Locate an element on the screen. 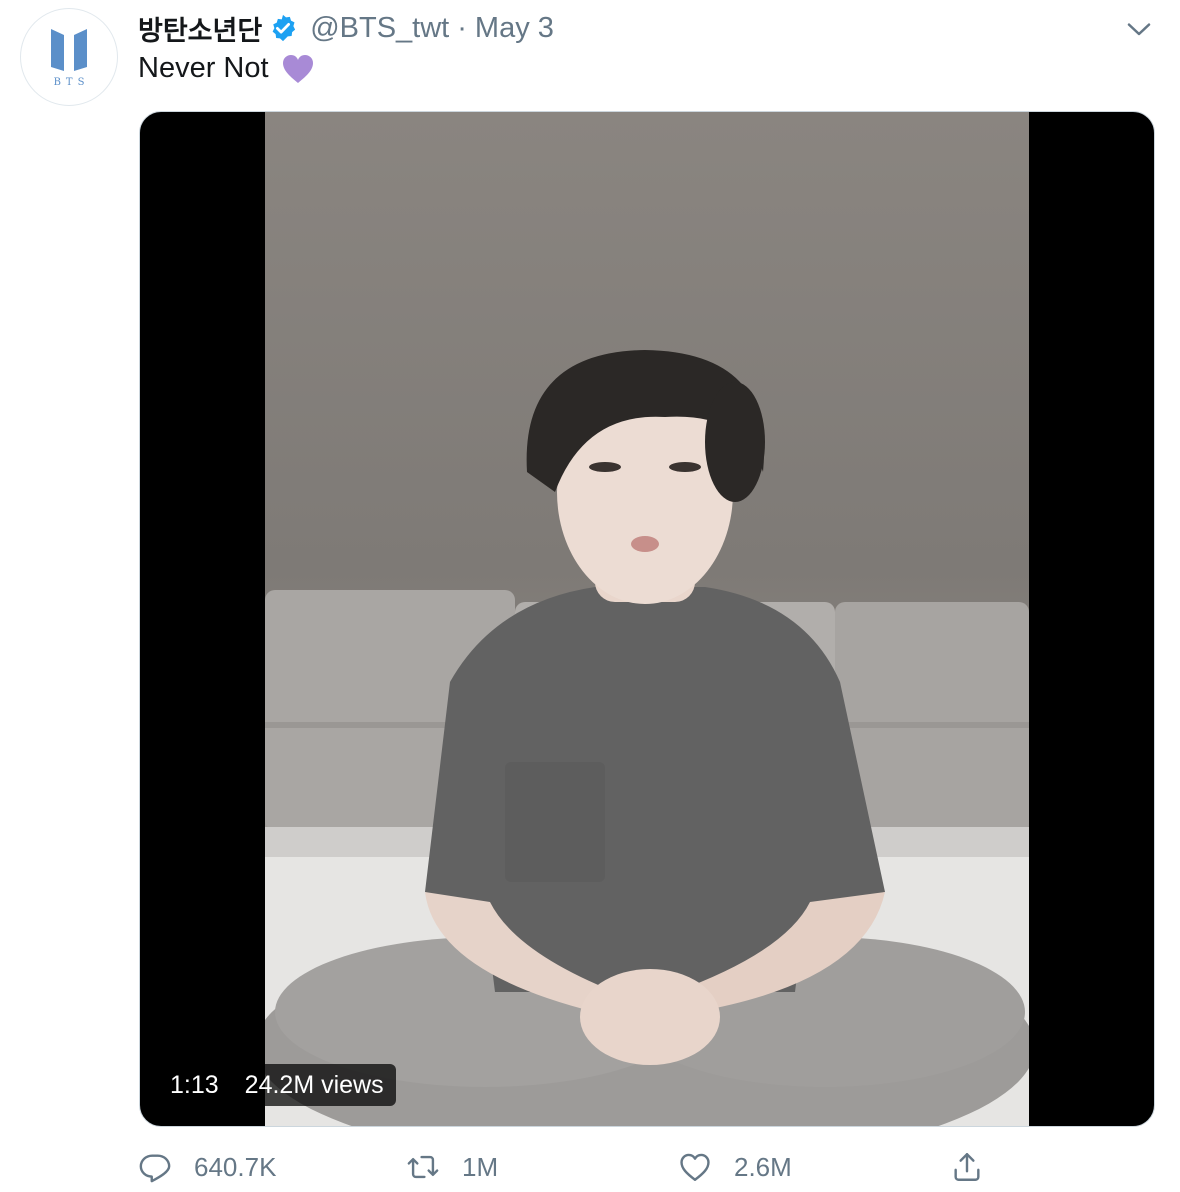 This screenshot has height=1192, width=1180. reply-button: 640.7K is located at coordinates (207, 1167).